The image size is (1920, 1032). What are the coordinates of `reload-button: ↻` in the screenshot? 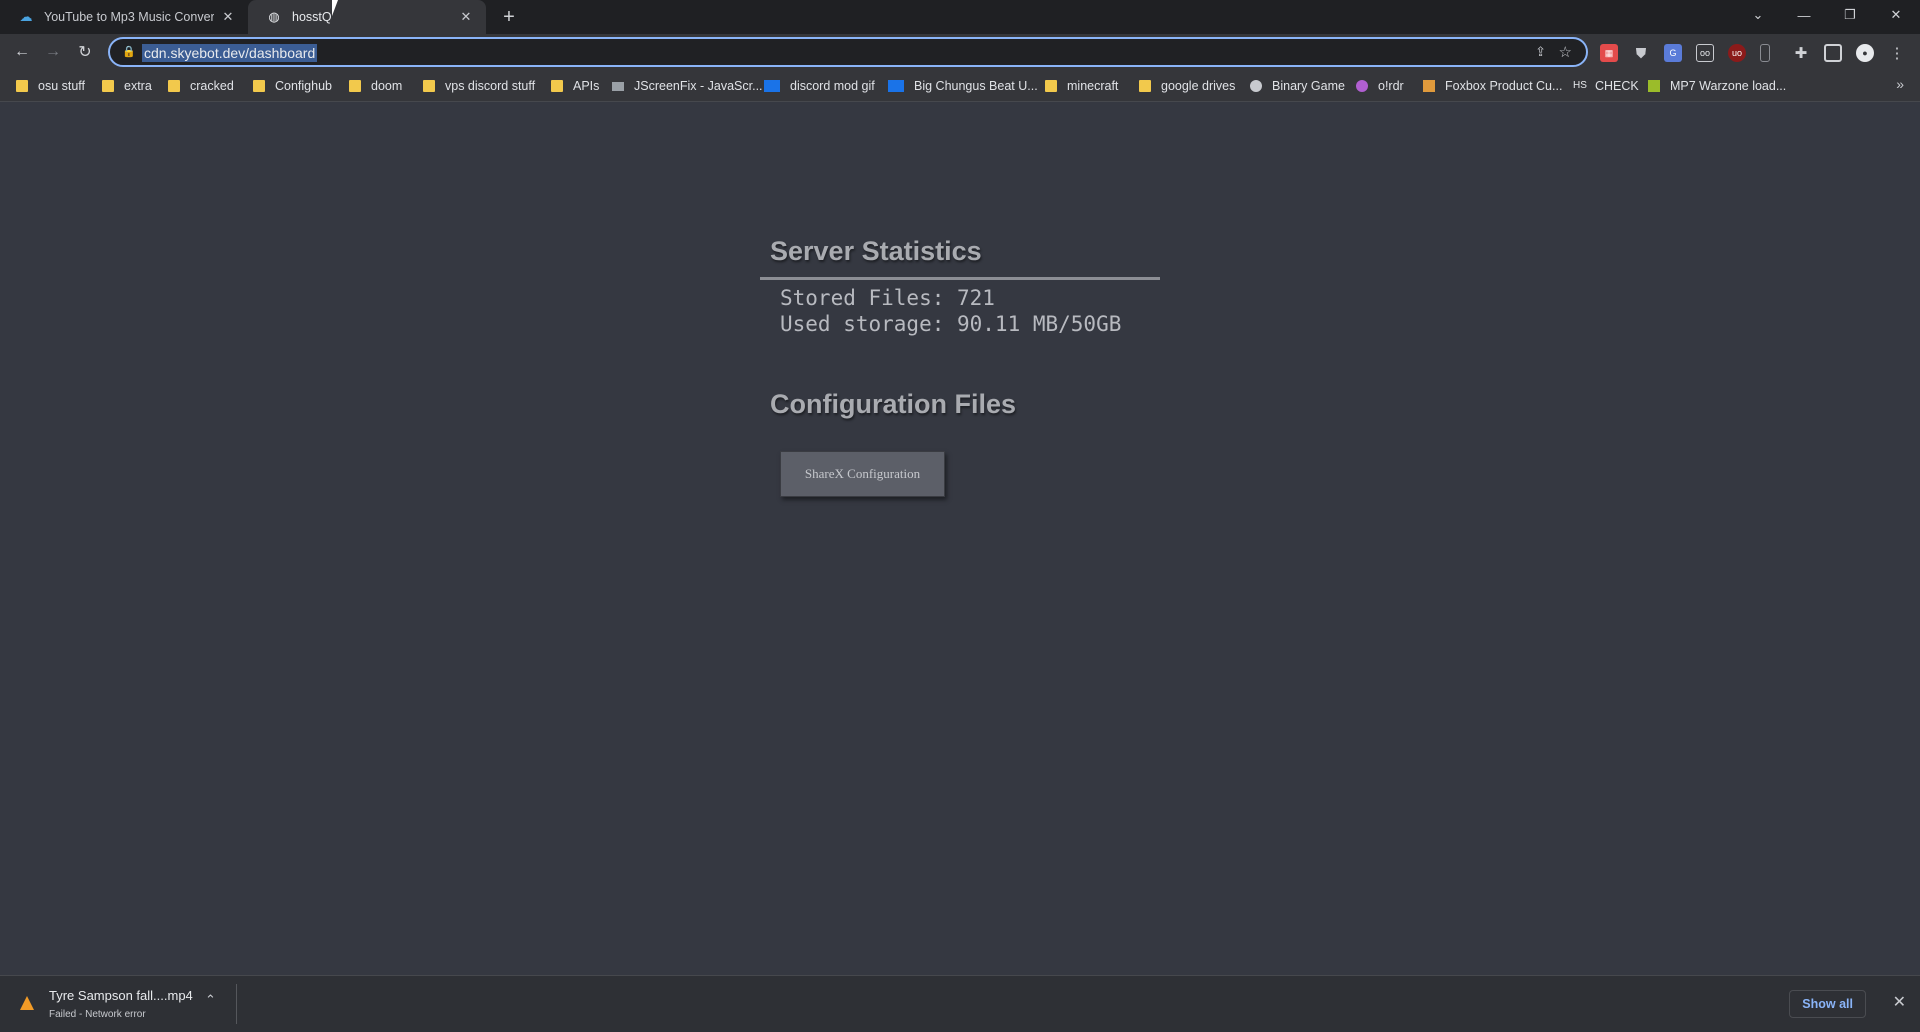 It's located at (85, 52).